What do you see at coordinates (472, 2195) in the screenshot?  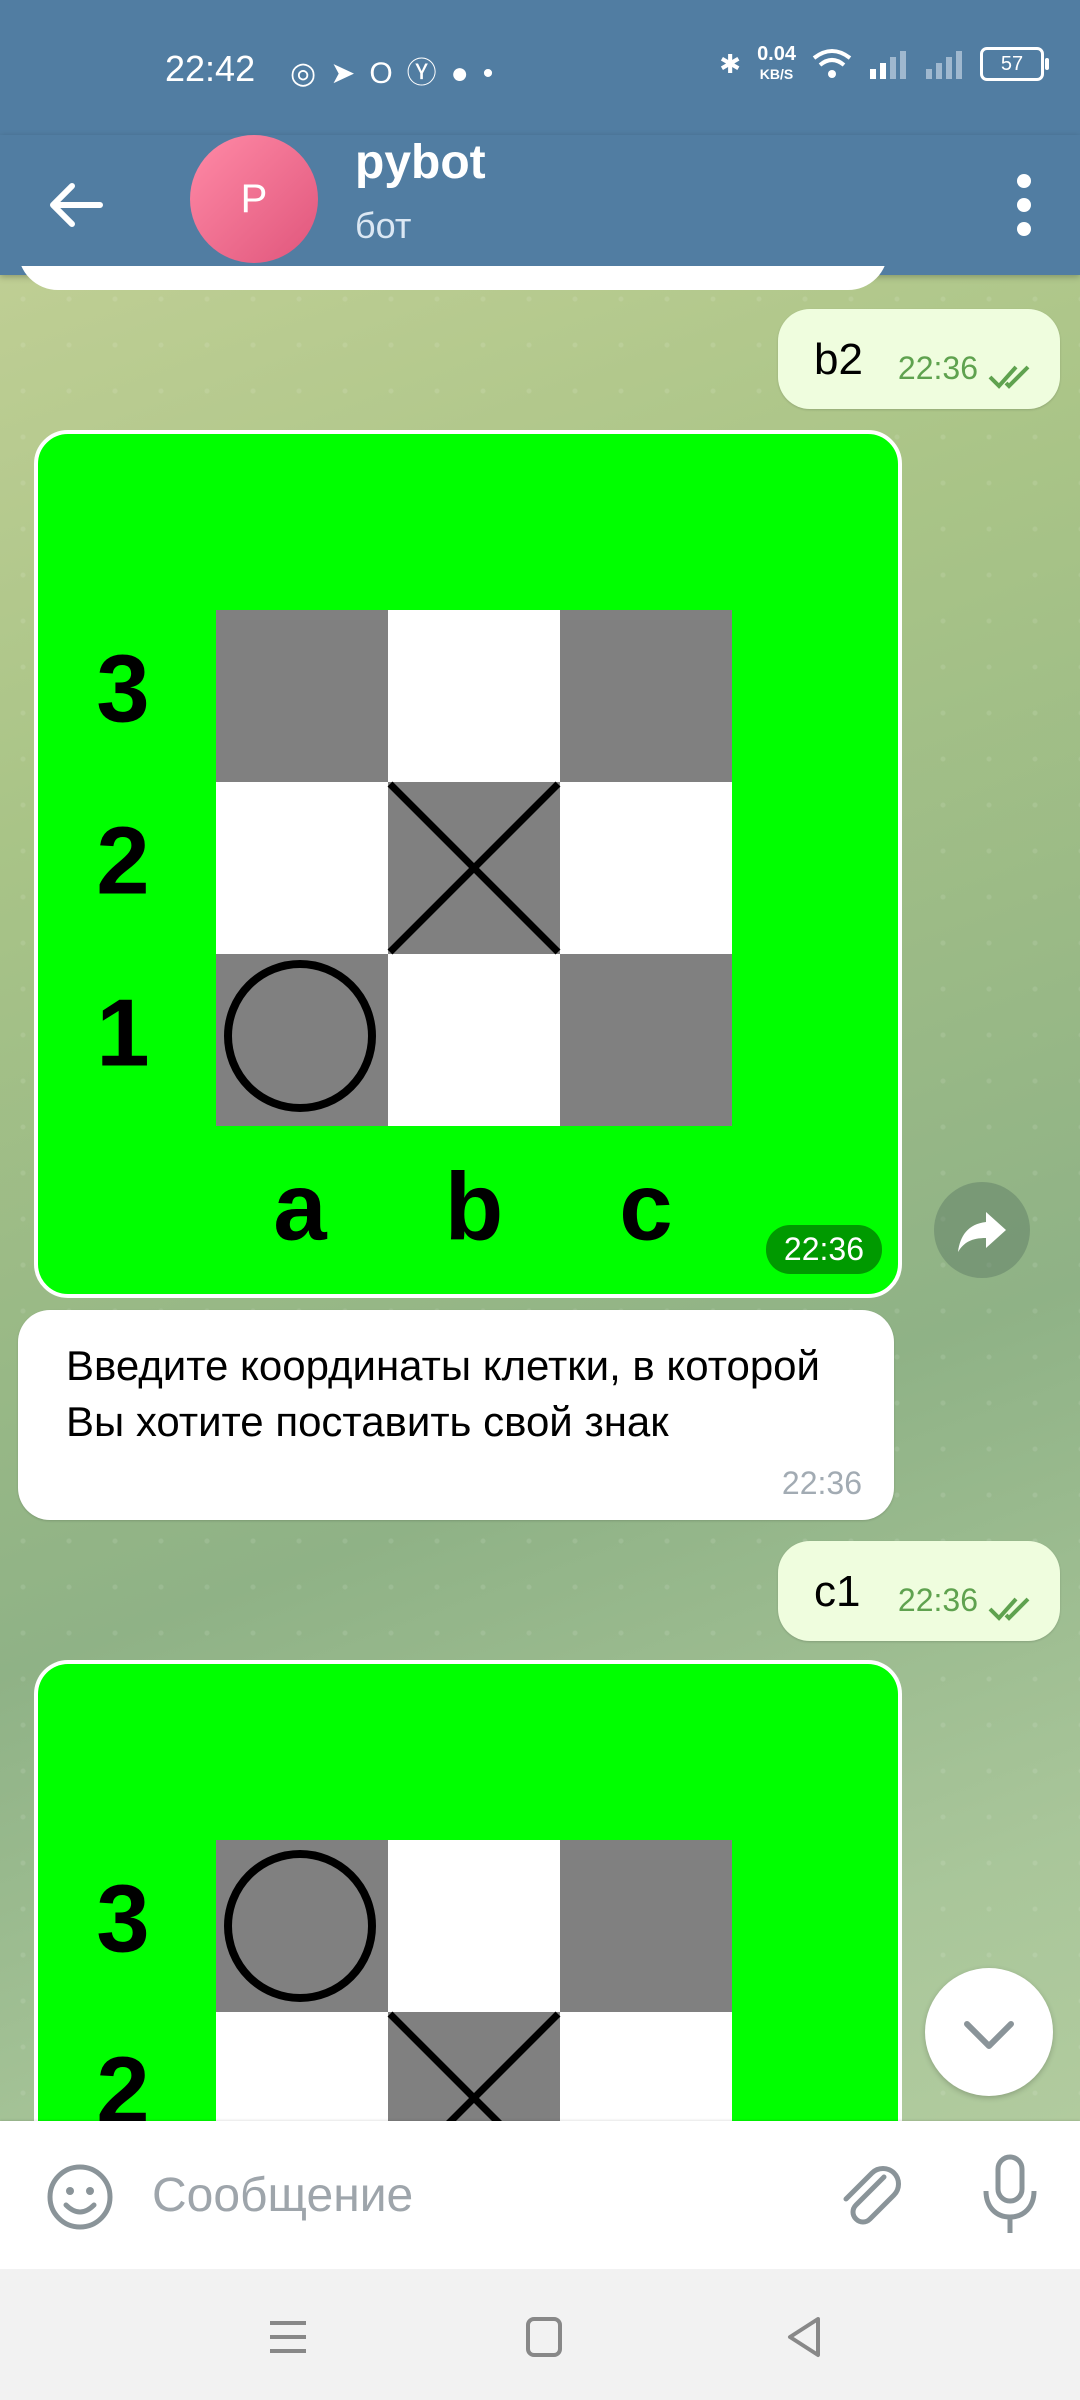 I see `message-input` at bounding box center [472, 2195].